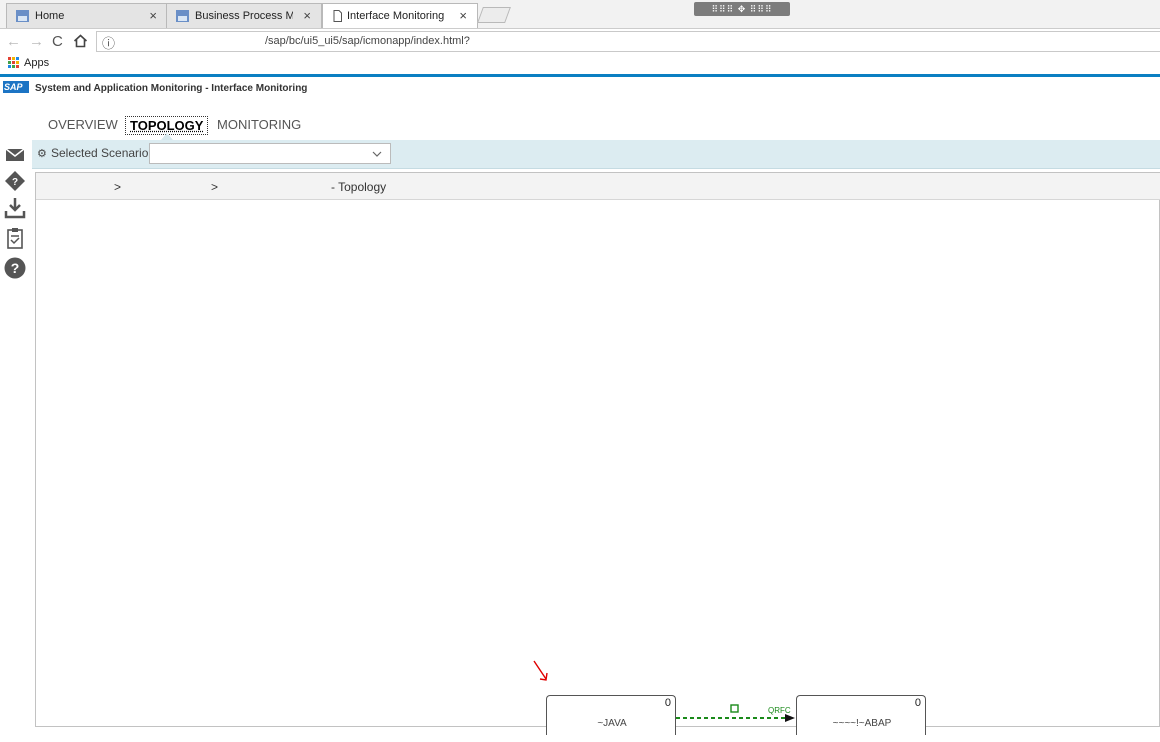 The height and width of the screenshot is (742, 1160). What do you see at coordinates (598, 186) in the screenshot?
I see `breadcrumb: > > - Topology` at bounding box center [598, 186].